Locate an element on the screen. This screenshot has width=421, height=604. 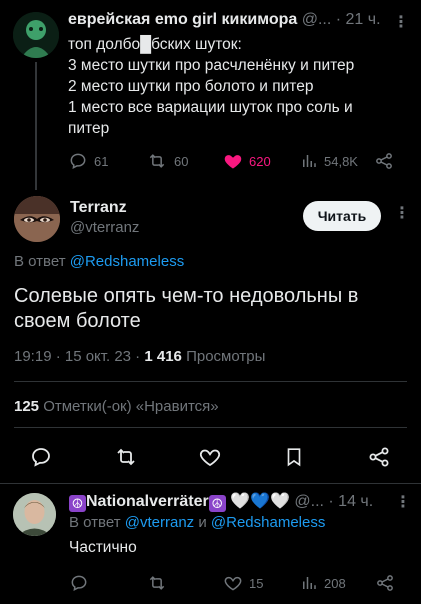
tweet-line: питер is located at coordinates (89, 128).